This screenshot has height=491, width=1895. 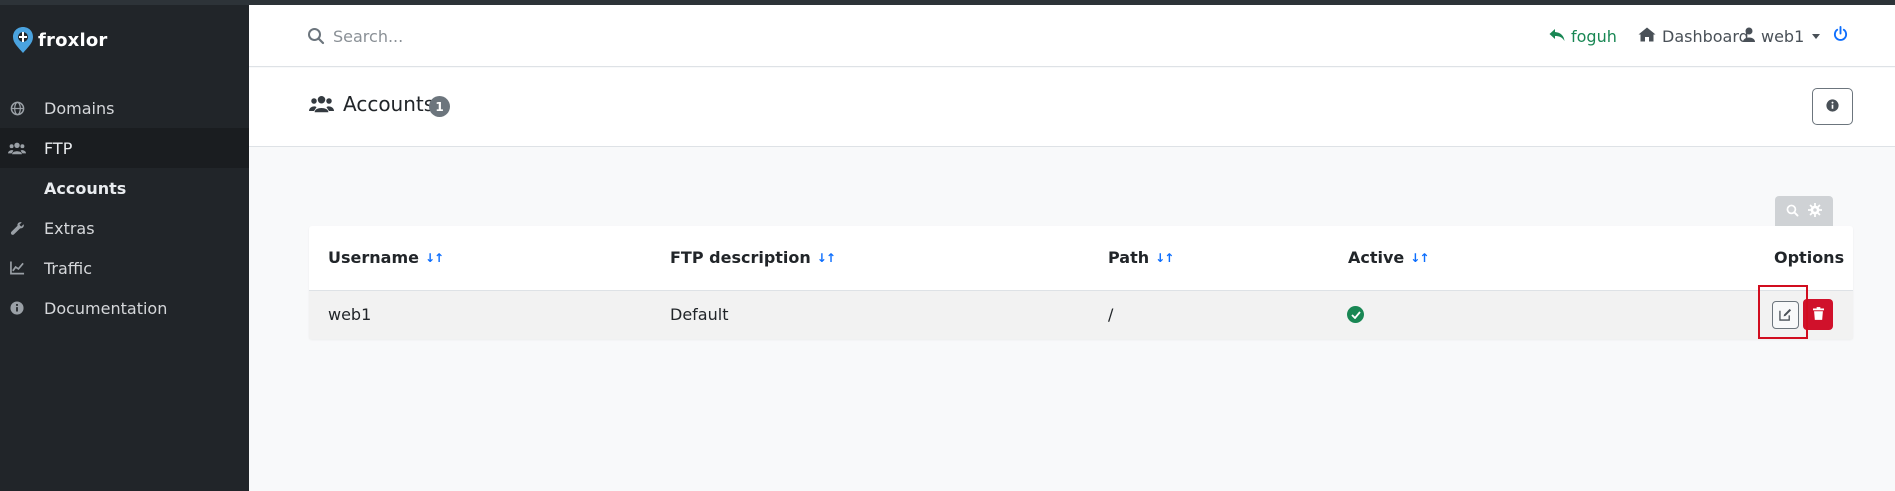 I want to click on edit-icon, so click(x=1785, y=315).